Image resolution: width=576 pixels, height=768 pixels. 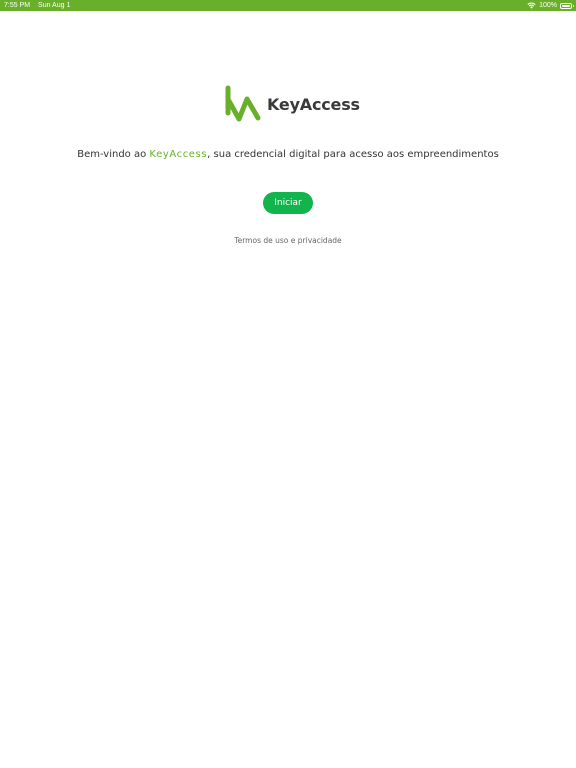 What do you see at coordinates (288, 5) in the screenshot?
I see `status-bar: 7:55 PM Sun Aug 1 100%` at bounding box center [288, 5].